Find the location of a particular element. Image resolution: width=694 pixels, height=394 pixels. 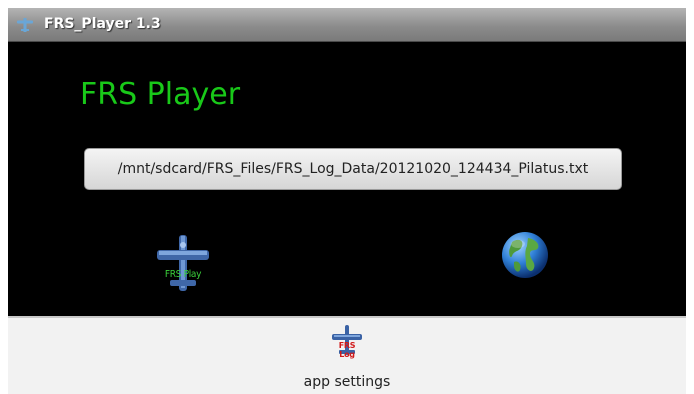

frs-log-label: FRS Log is located at coordinates (347, 350).